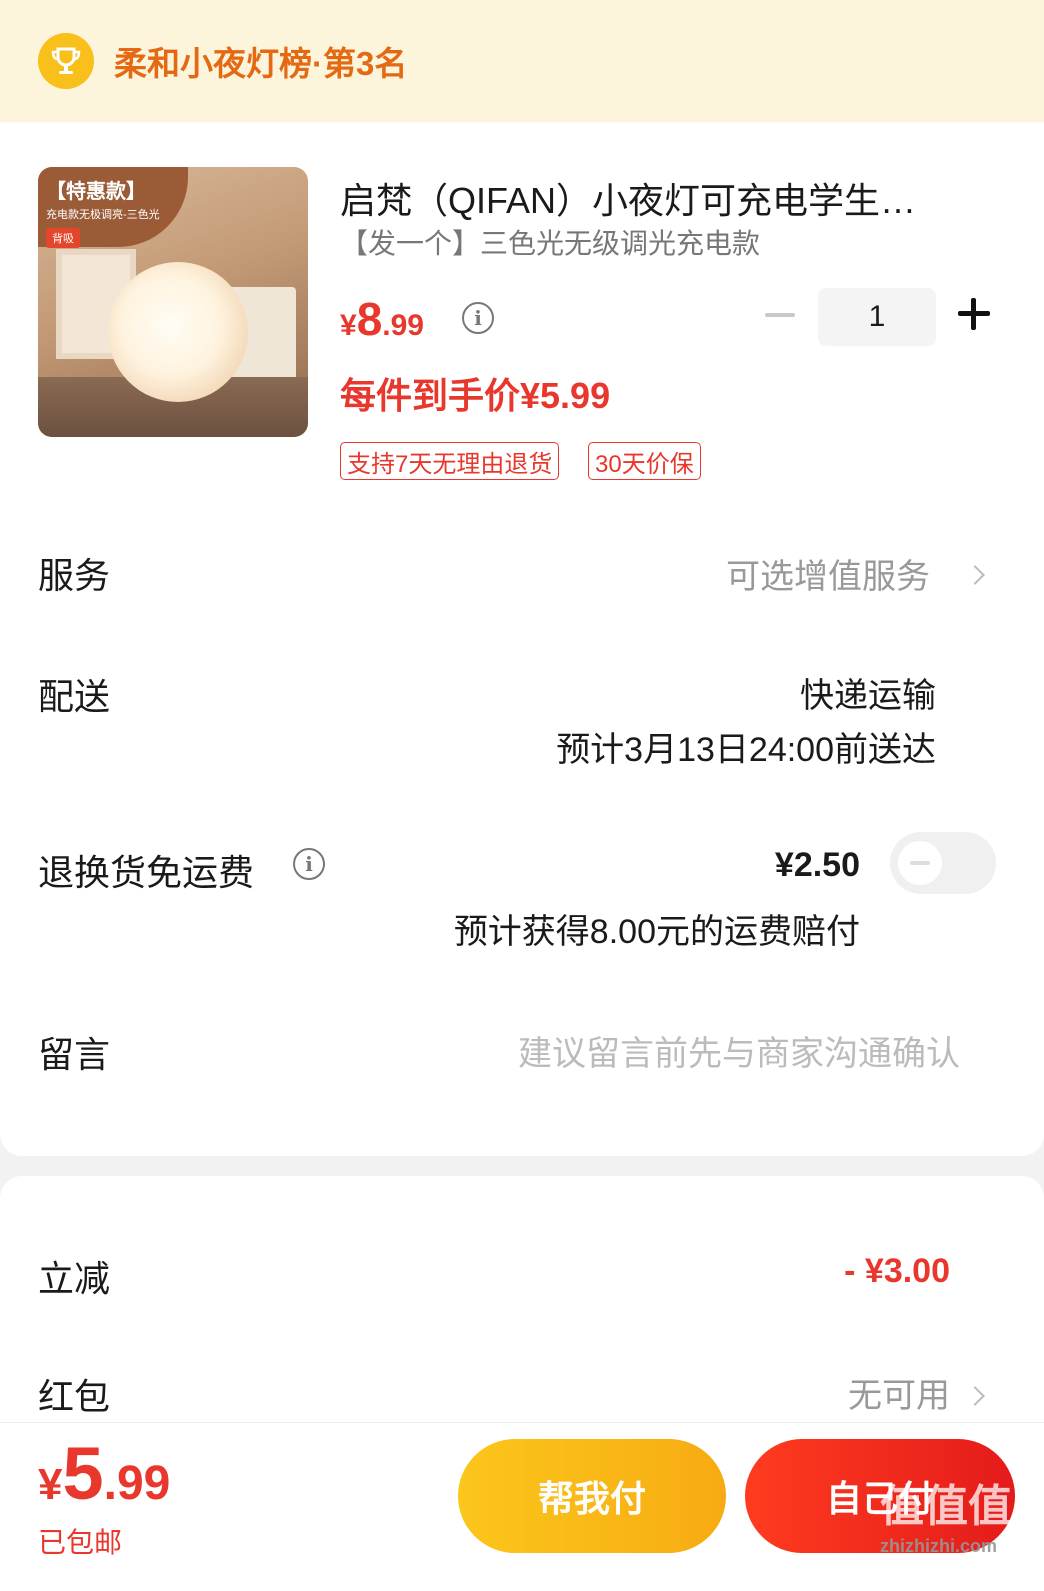  What do you see at coordinates (475, 395) in the screenshot?
I see `final-price: 每件到手价¥5.99` at bounding box center [475, 395].